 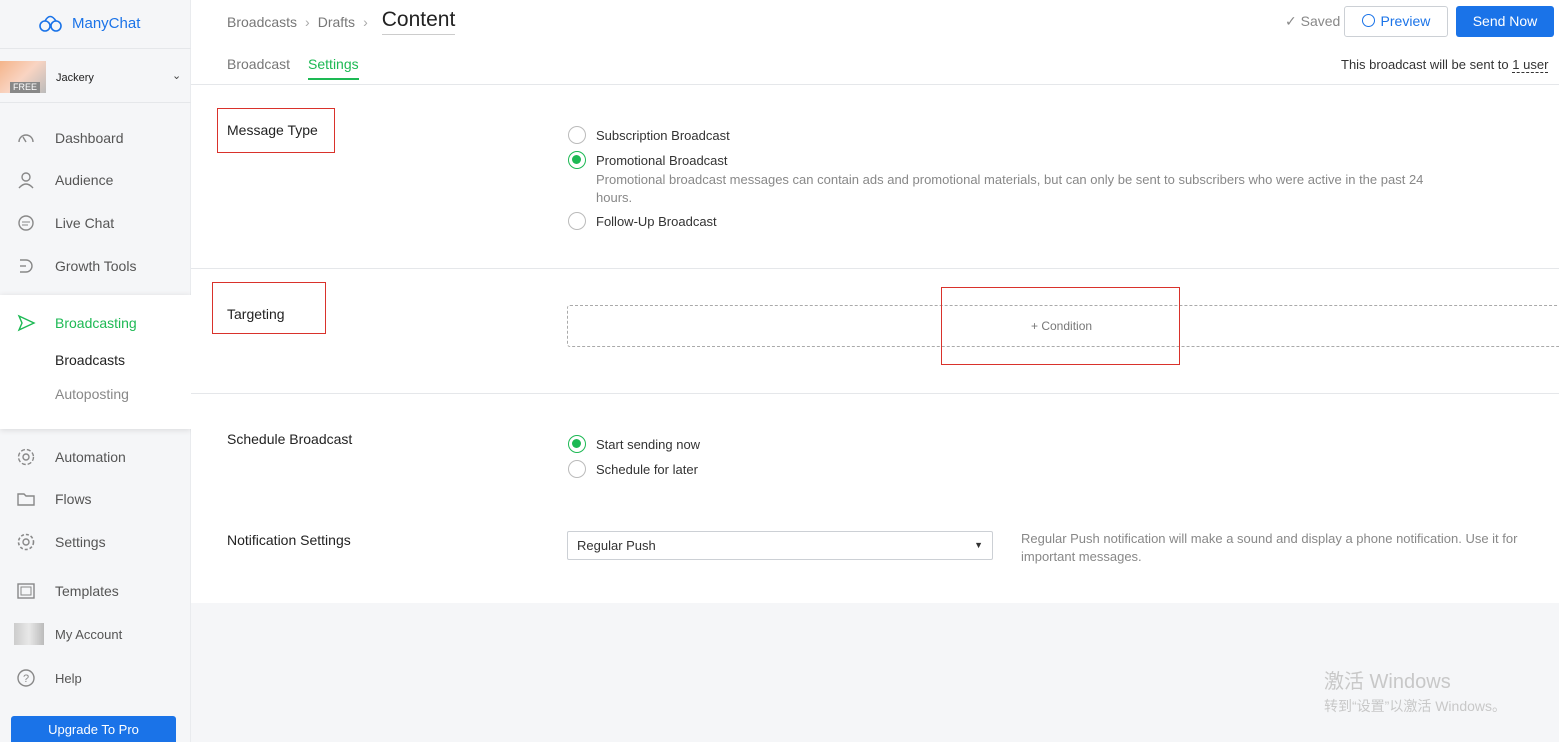 I want to click on sidebar-item-automation: Automation, so click(x=95, y=457).